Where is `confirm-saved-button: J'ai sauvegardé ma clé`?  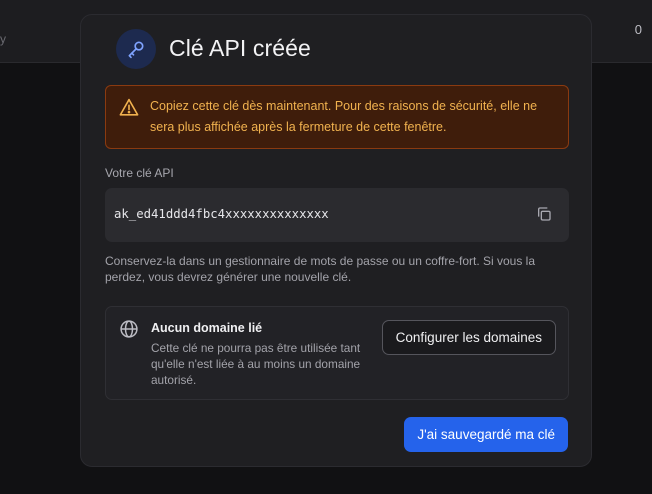 confirm-saved-button: J'ai sauvegardé ma clé is located at coordinates (486, 434).